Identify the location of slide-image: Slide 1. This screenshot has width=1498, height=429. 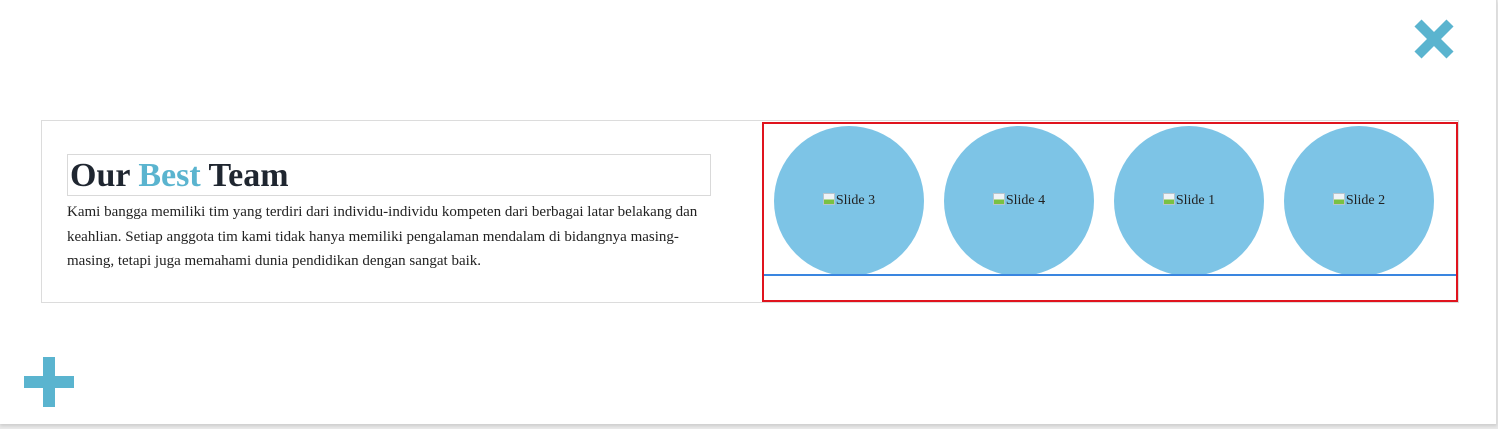
(1189, 201).